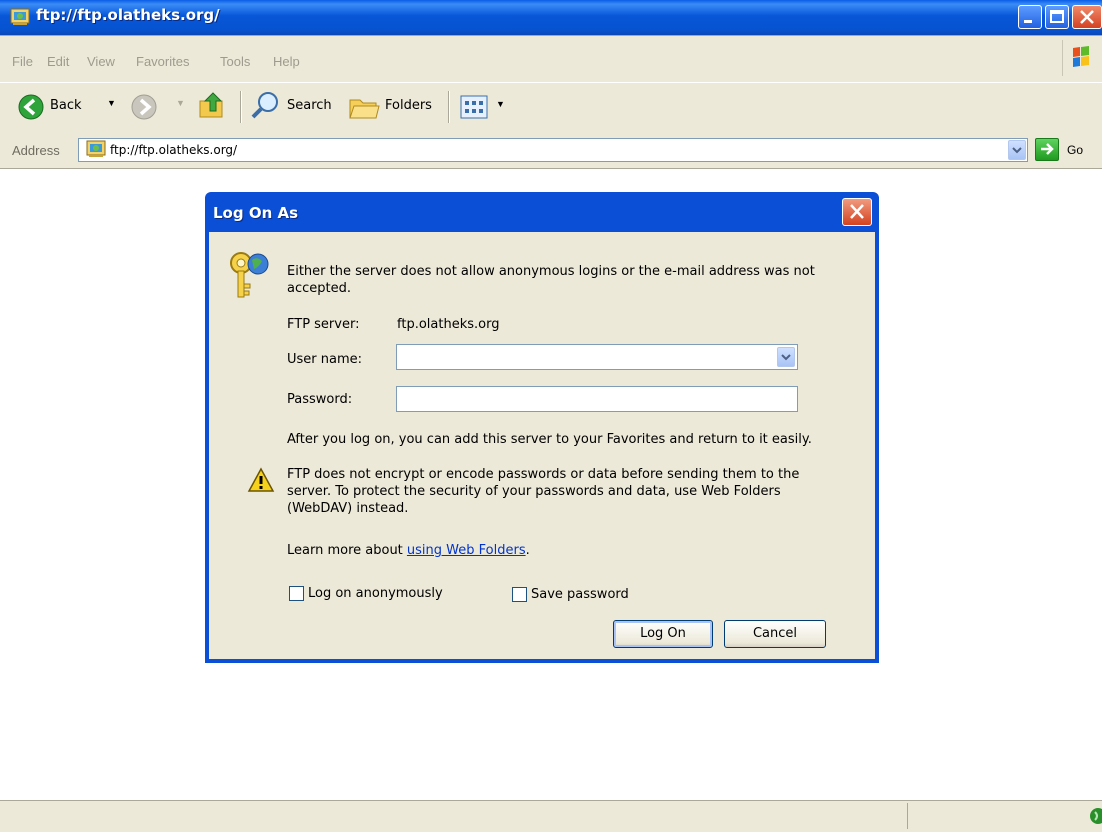 The width and height of the screenshot is (1102, 832). Describe the element at coordinates (1075, 150) in the screenshot. I see `go-label: Go` at that location.